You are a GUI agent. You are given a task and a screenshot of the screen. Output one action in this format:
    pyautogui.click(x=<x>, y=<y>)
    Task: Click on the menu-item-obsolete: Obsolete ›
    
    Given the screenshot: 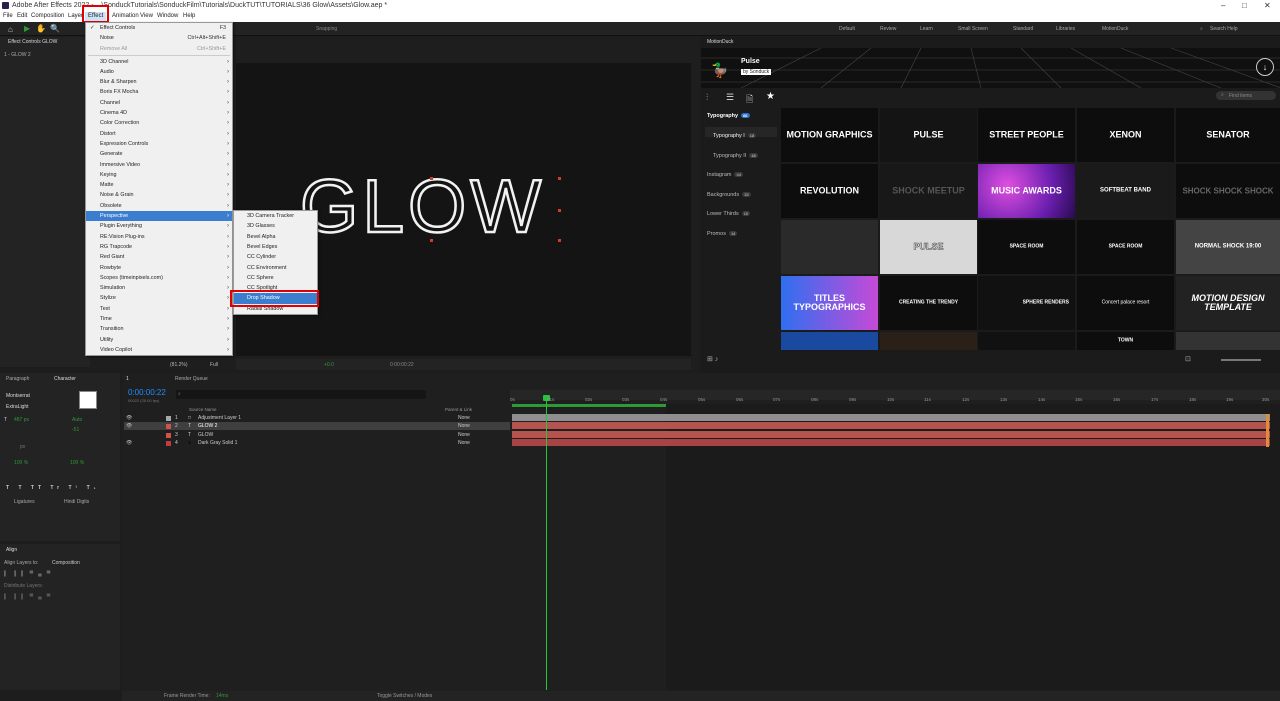 What is the action you would take?
    pyautogui.click(x=159, y=206)
    